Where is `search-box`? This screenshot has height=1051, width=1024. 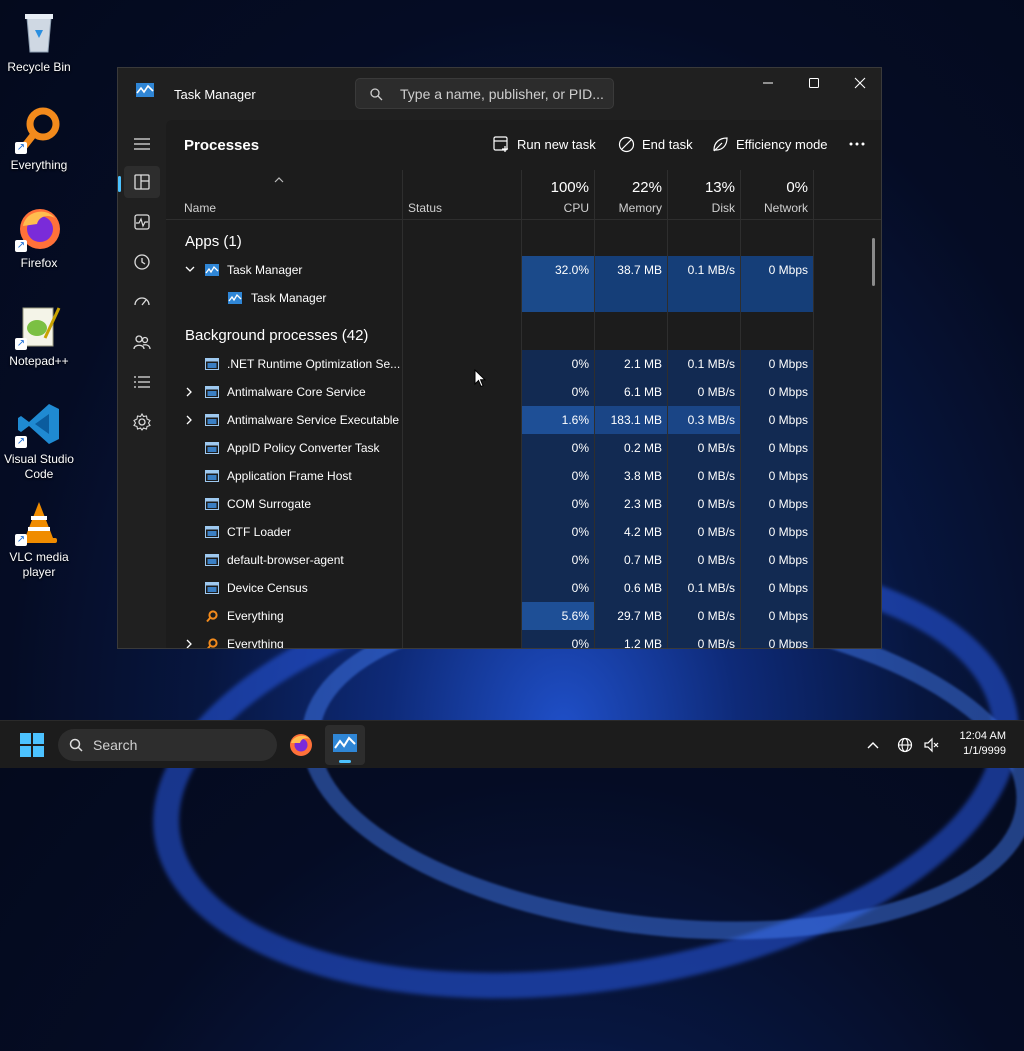 search-box is located at coordinates (484, 93).